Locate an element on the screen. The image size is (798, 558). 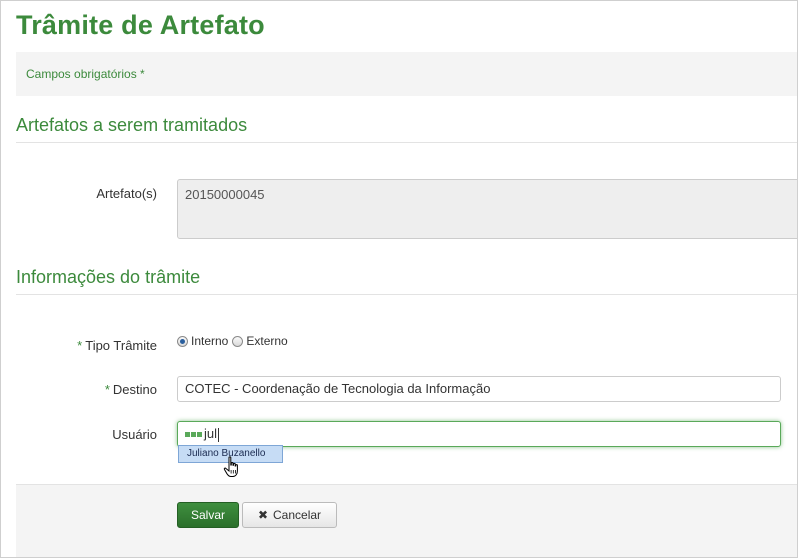
section-title-artefatos: Artefatos a serem tramitados is located at coordinates (132, 125).